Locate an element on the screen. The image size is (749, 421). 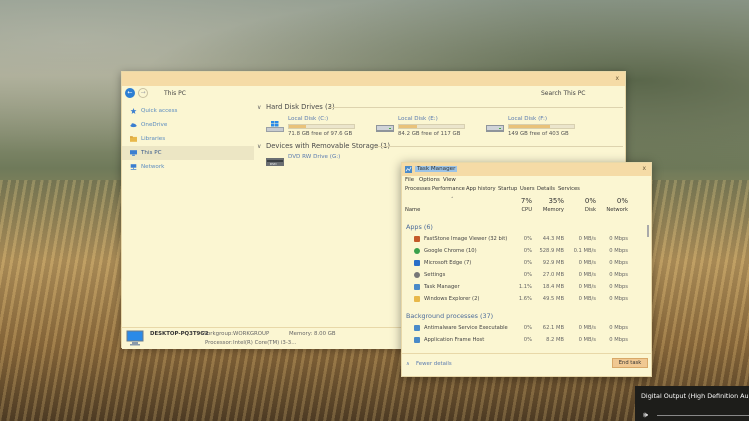
drive-f: Local Disk (F:) 149 GB free of 403 GB is located at coordinates (536, 128).